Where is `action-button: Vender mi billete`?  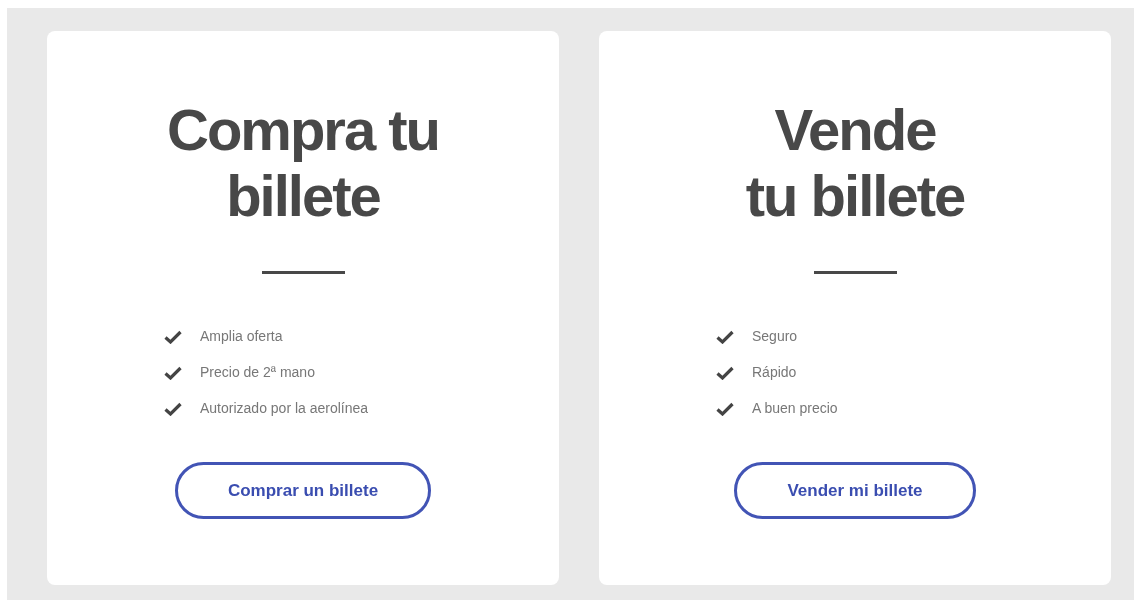 action-button: Vender mi billete is located at coordinates (855, 490).